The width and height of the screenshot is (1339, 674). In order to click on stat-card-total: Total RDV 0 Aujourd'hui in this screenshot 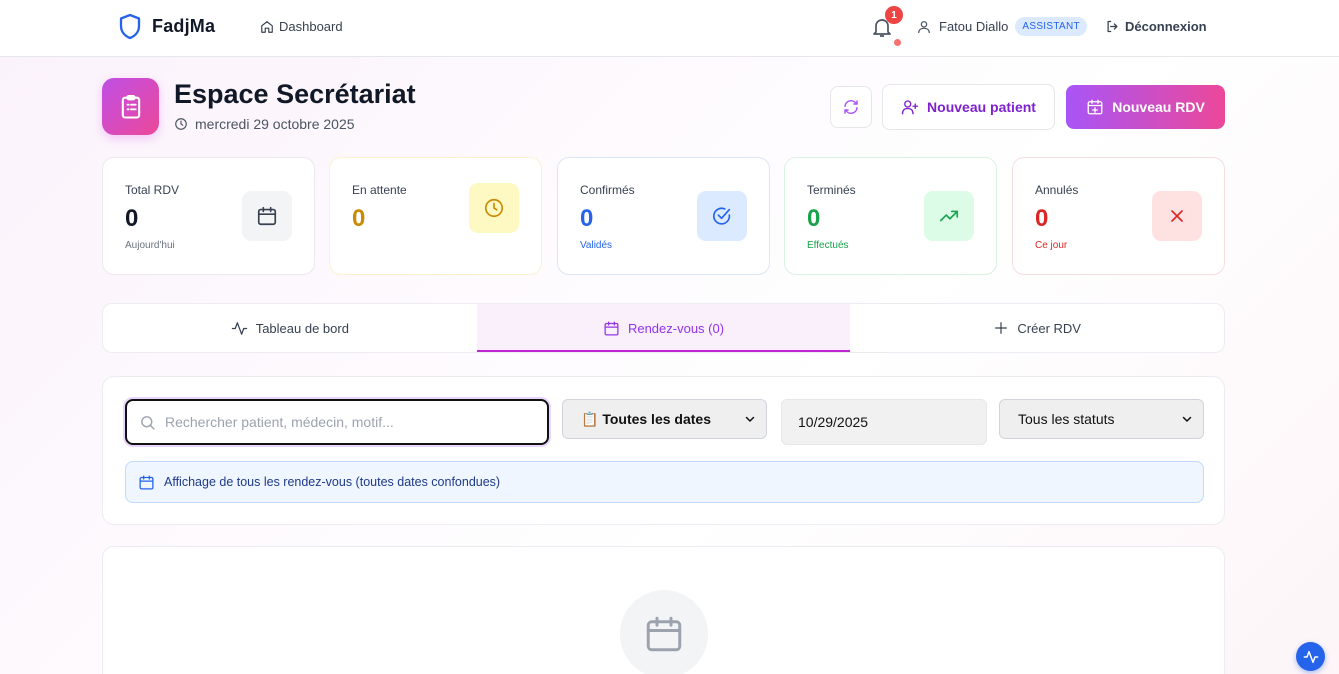, I will do `click(208, 216)`.